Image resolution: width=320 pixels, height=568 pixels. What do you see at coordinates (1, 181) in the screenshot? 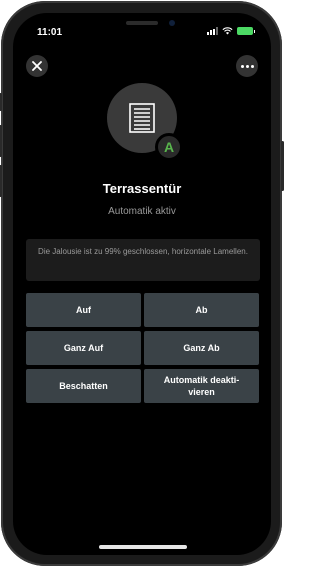
I see `volume-down-button` at bounding box center [1, 181].